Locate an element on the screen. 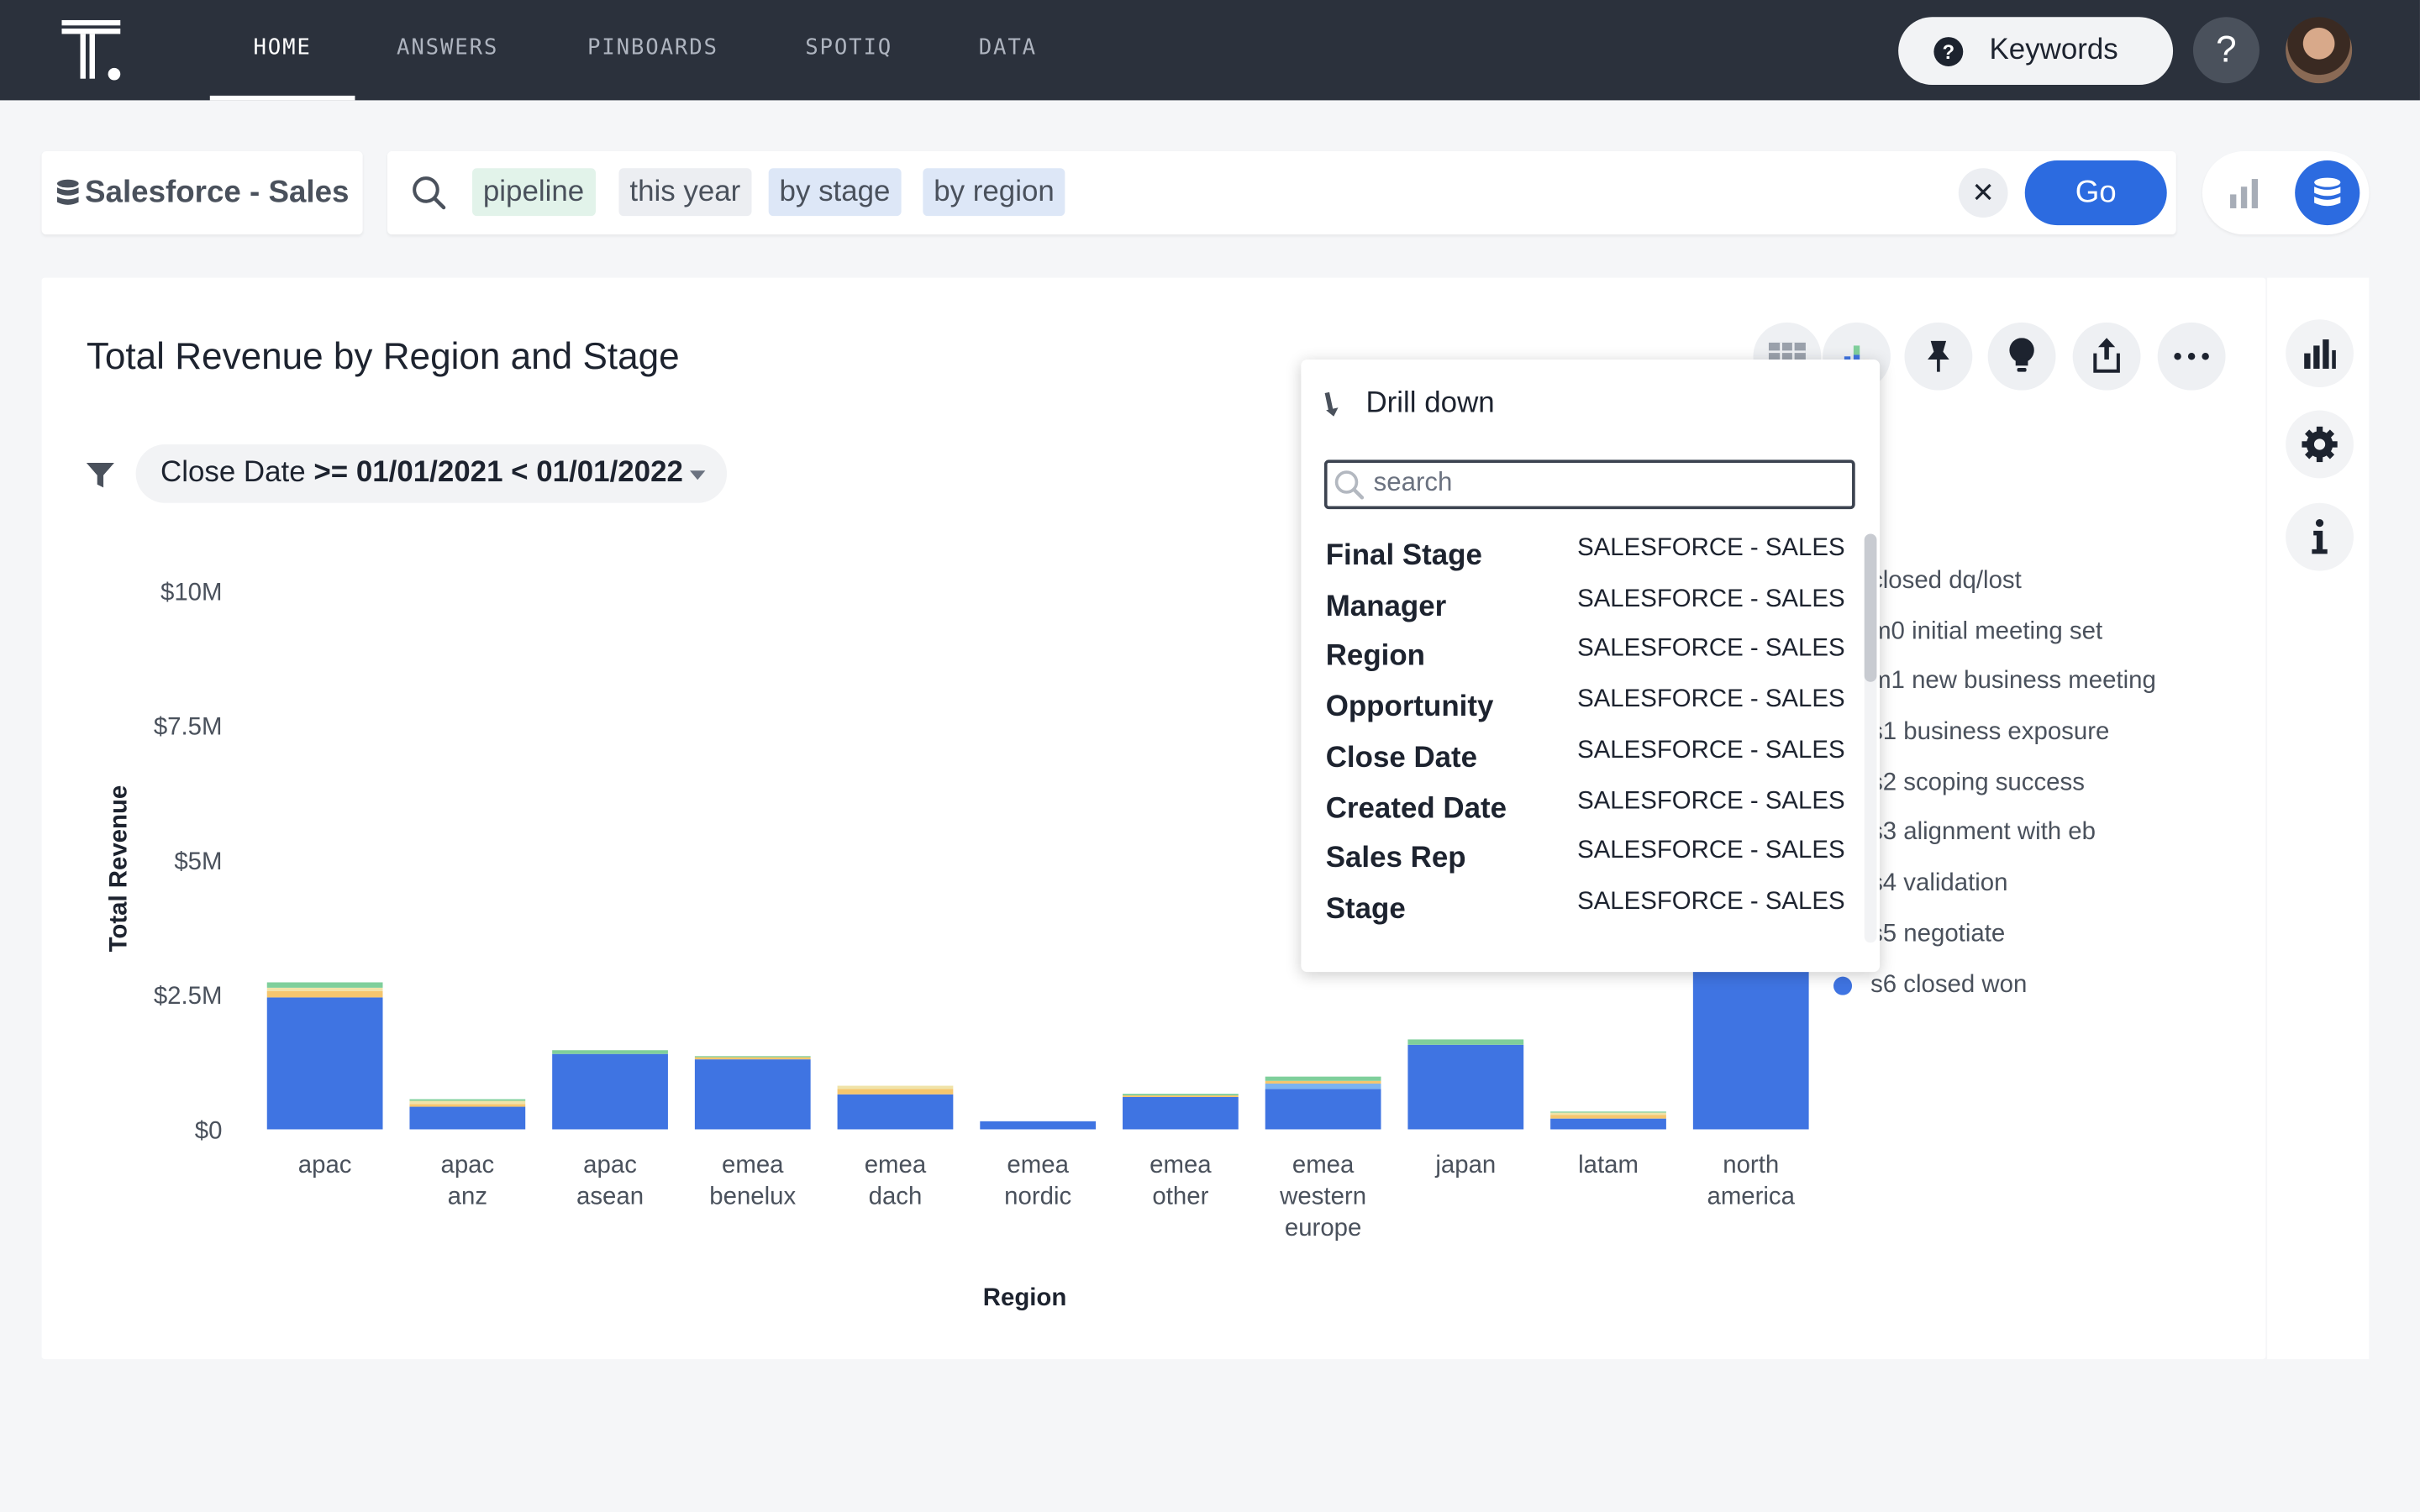  bar-chart-icon is located at coordinates (2243, 192).